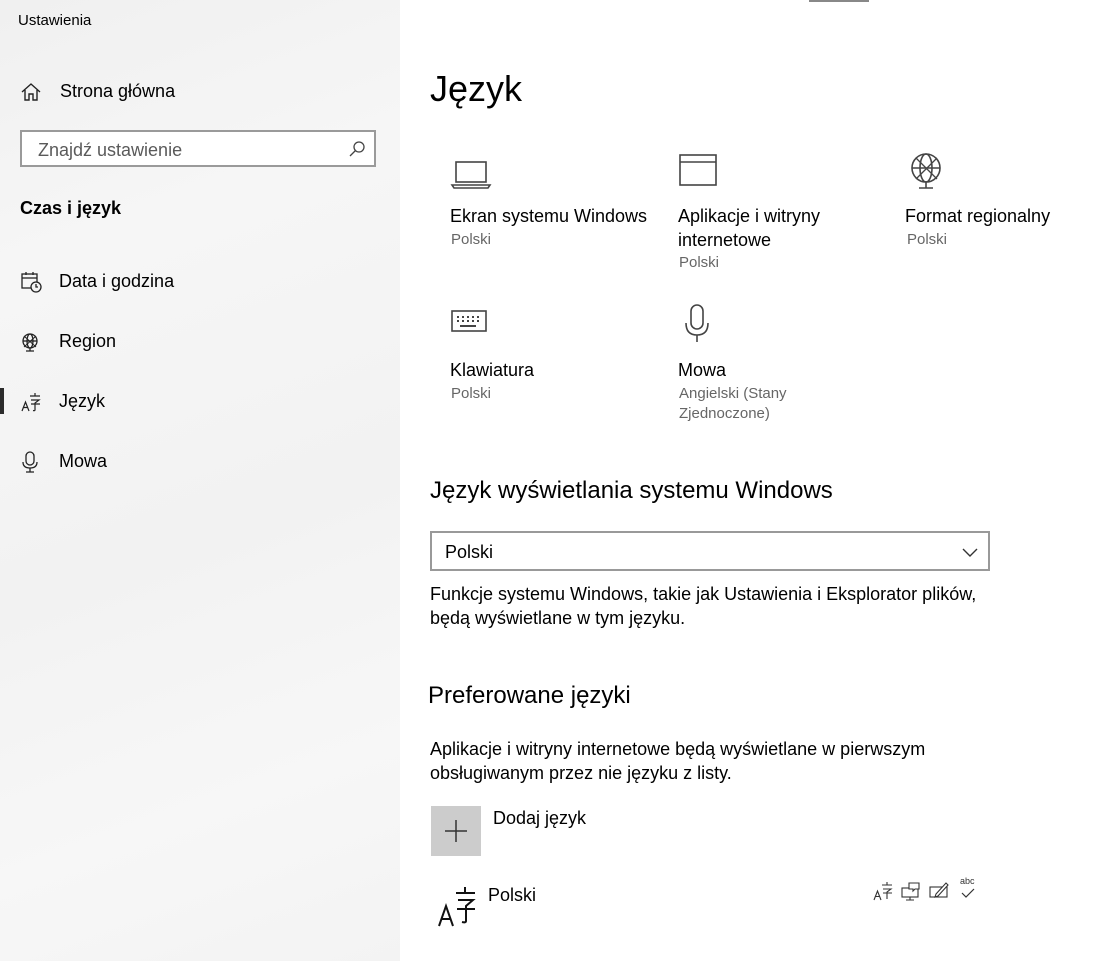 This screenshot has height=961, width=1102. Describe the element at coordinates (768, 365) in the screenshot. I see `tile-speech: Mowa Angielski (Stany Zjednoczone)` at that location.